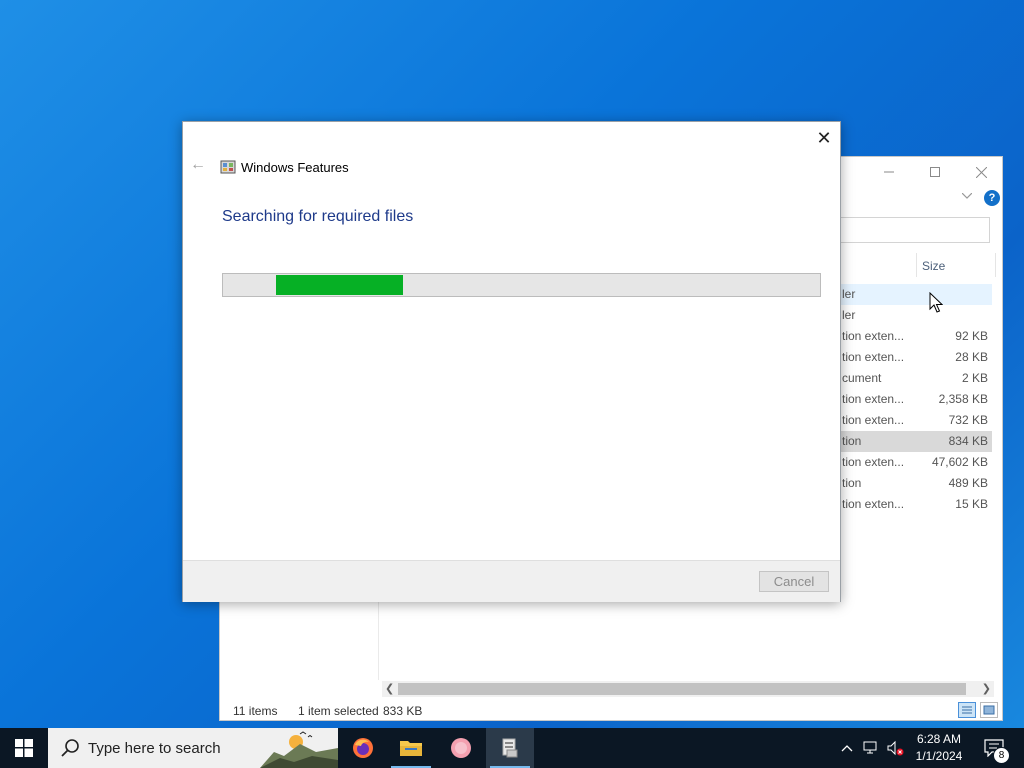 This screenshot has height=768, width=1024. I want to click on action-center-button: 8, so click(996, 748).